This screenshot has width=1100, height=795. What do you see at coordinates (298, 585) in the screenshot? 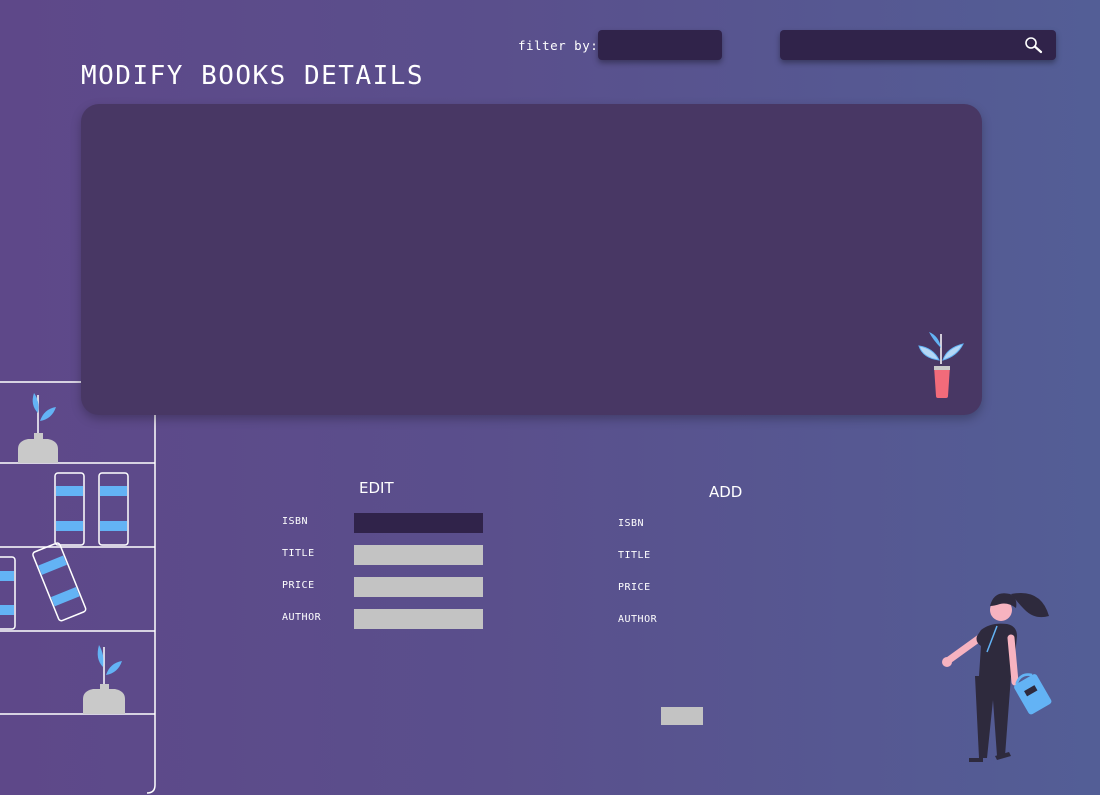
I see `edit-price-label: PRICE` at bounding box center [298, 585].